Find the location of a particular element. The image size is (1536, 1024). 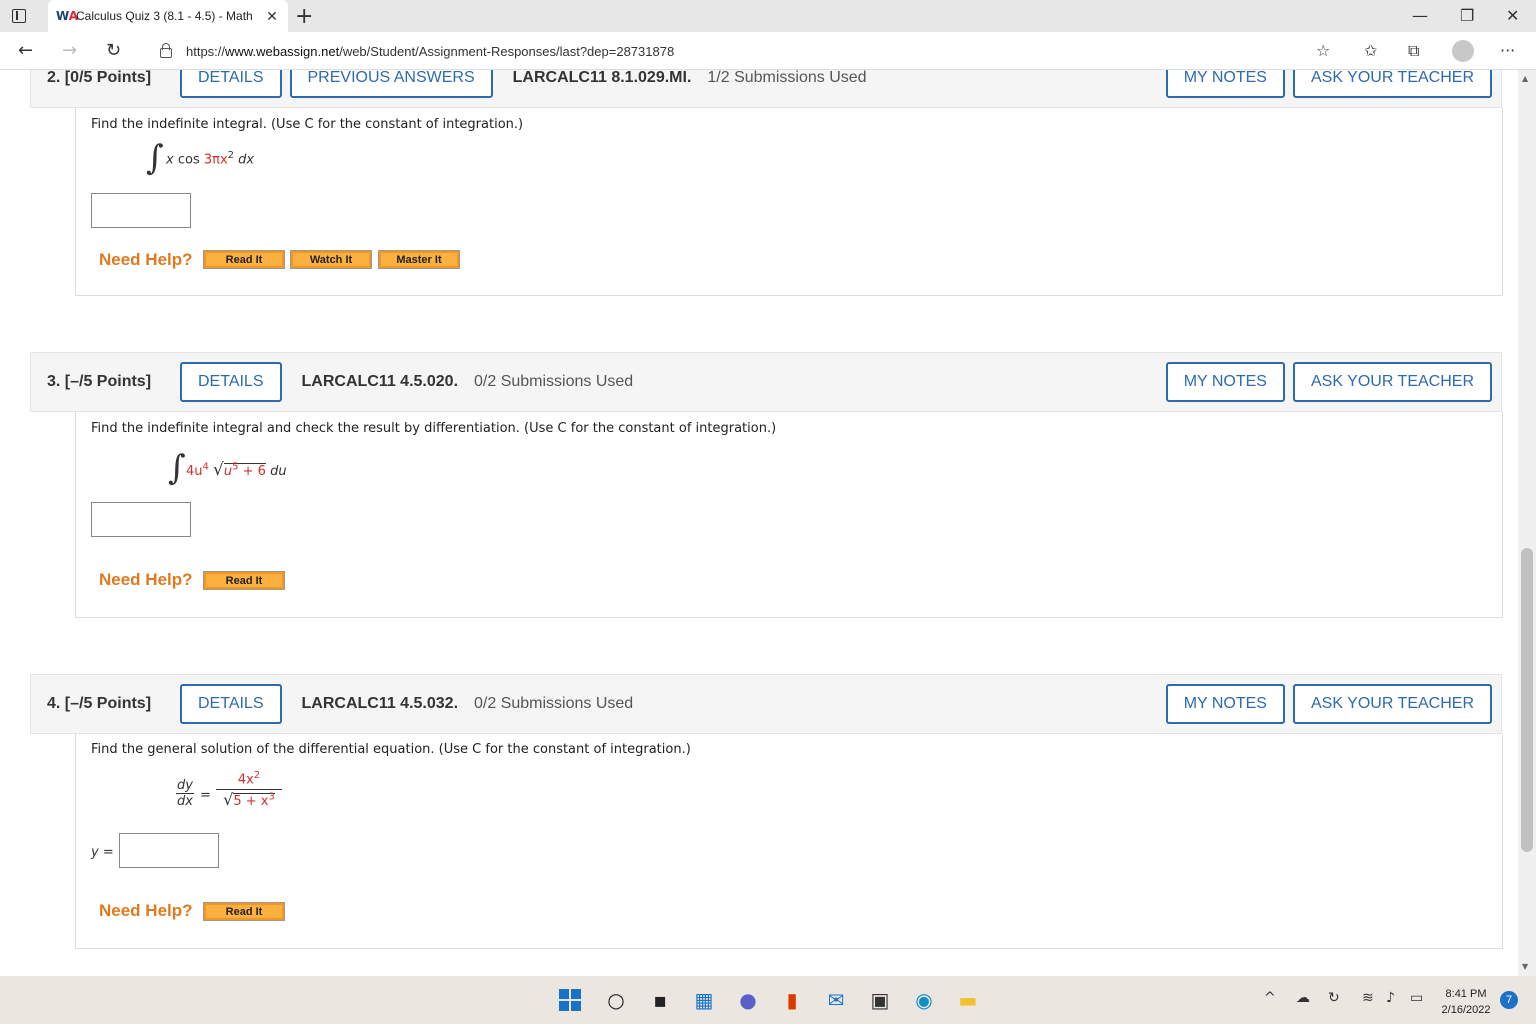

favorites-icon: ✩ is located at coordinates (1370, 50).